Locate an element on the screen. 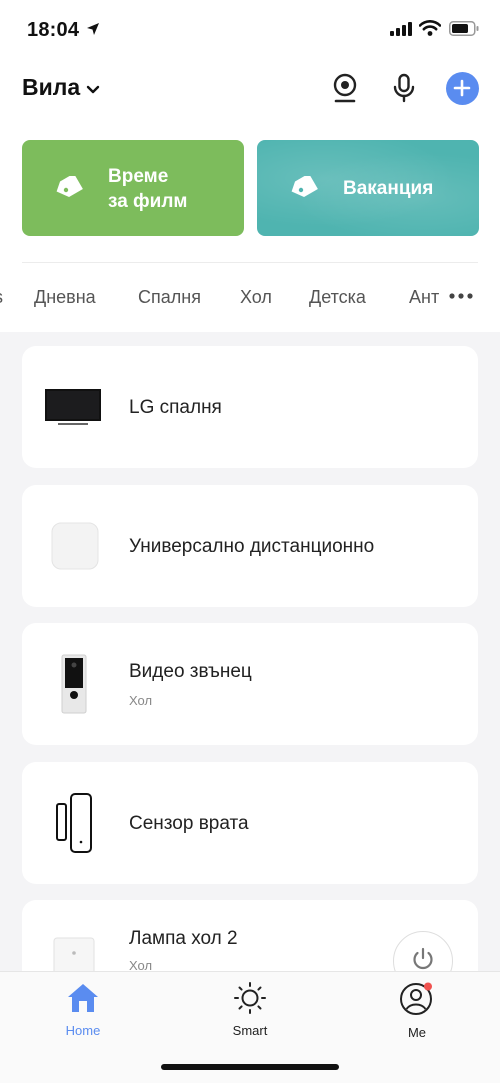  camera-icon is located at coordinates (345, 88).